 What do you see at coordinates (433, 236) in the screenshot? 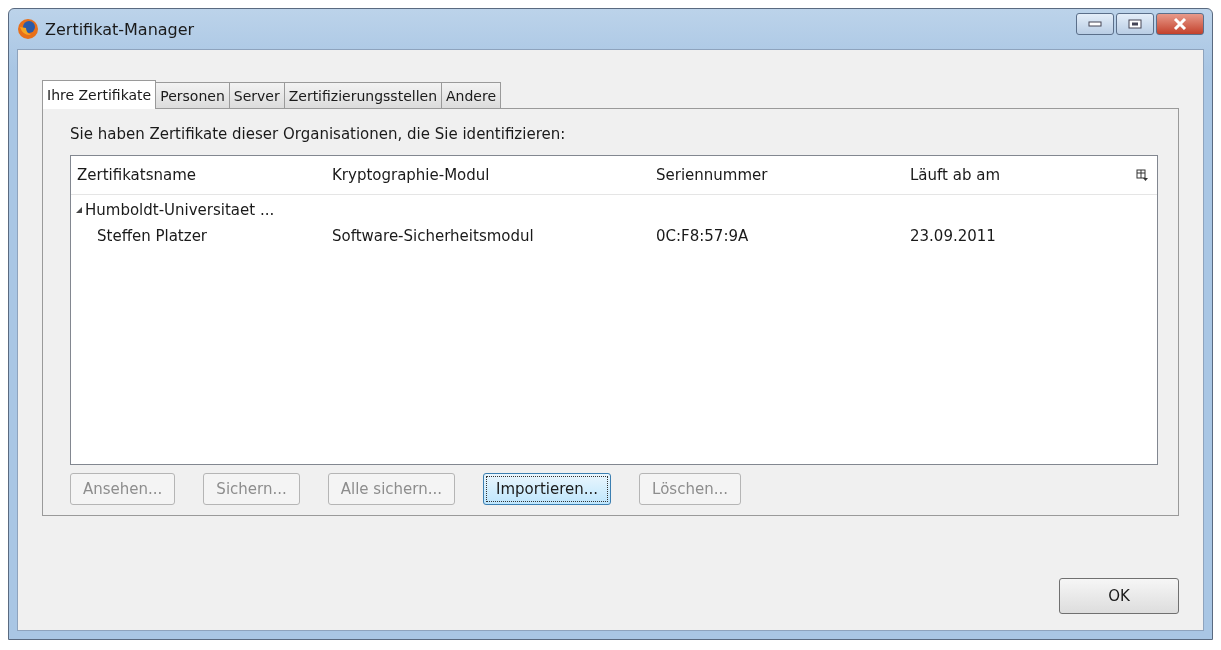
I see `table-cell-text: Software-Sicherheitsmodul` at bounding box center [433, 236].